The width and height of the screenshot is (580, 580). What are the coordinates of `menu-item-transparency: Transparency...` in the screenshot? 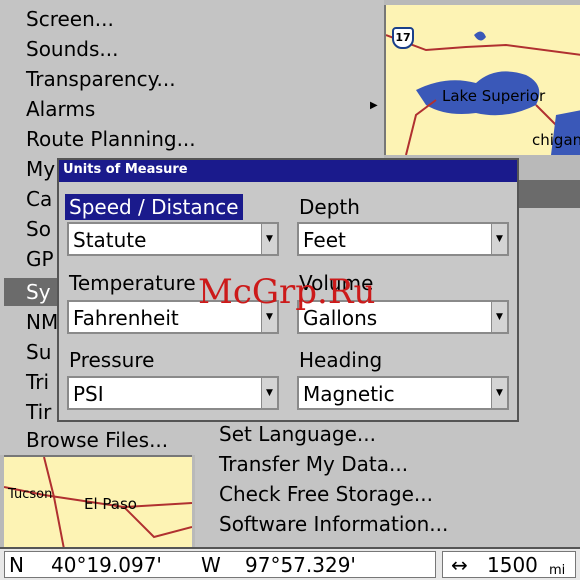 It's located at (101, 79).